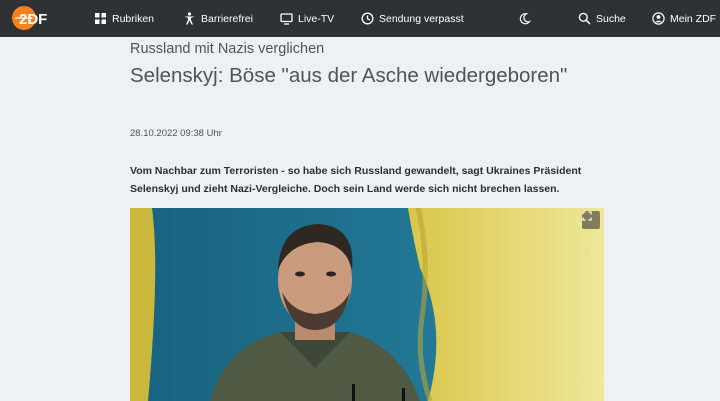  What do you see at coordinates (100, 18) in the screenshot?
I see `grid-icon` at bounding box center [100, 18].